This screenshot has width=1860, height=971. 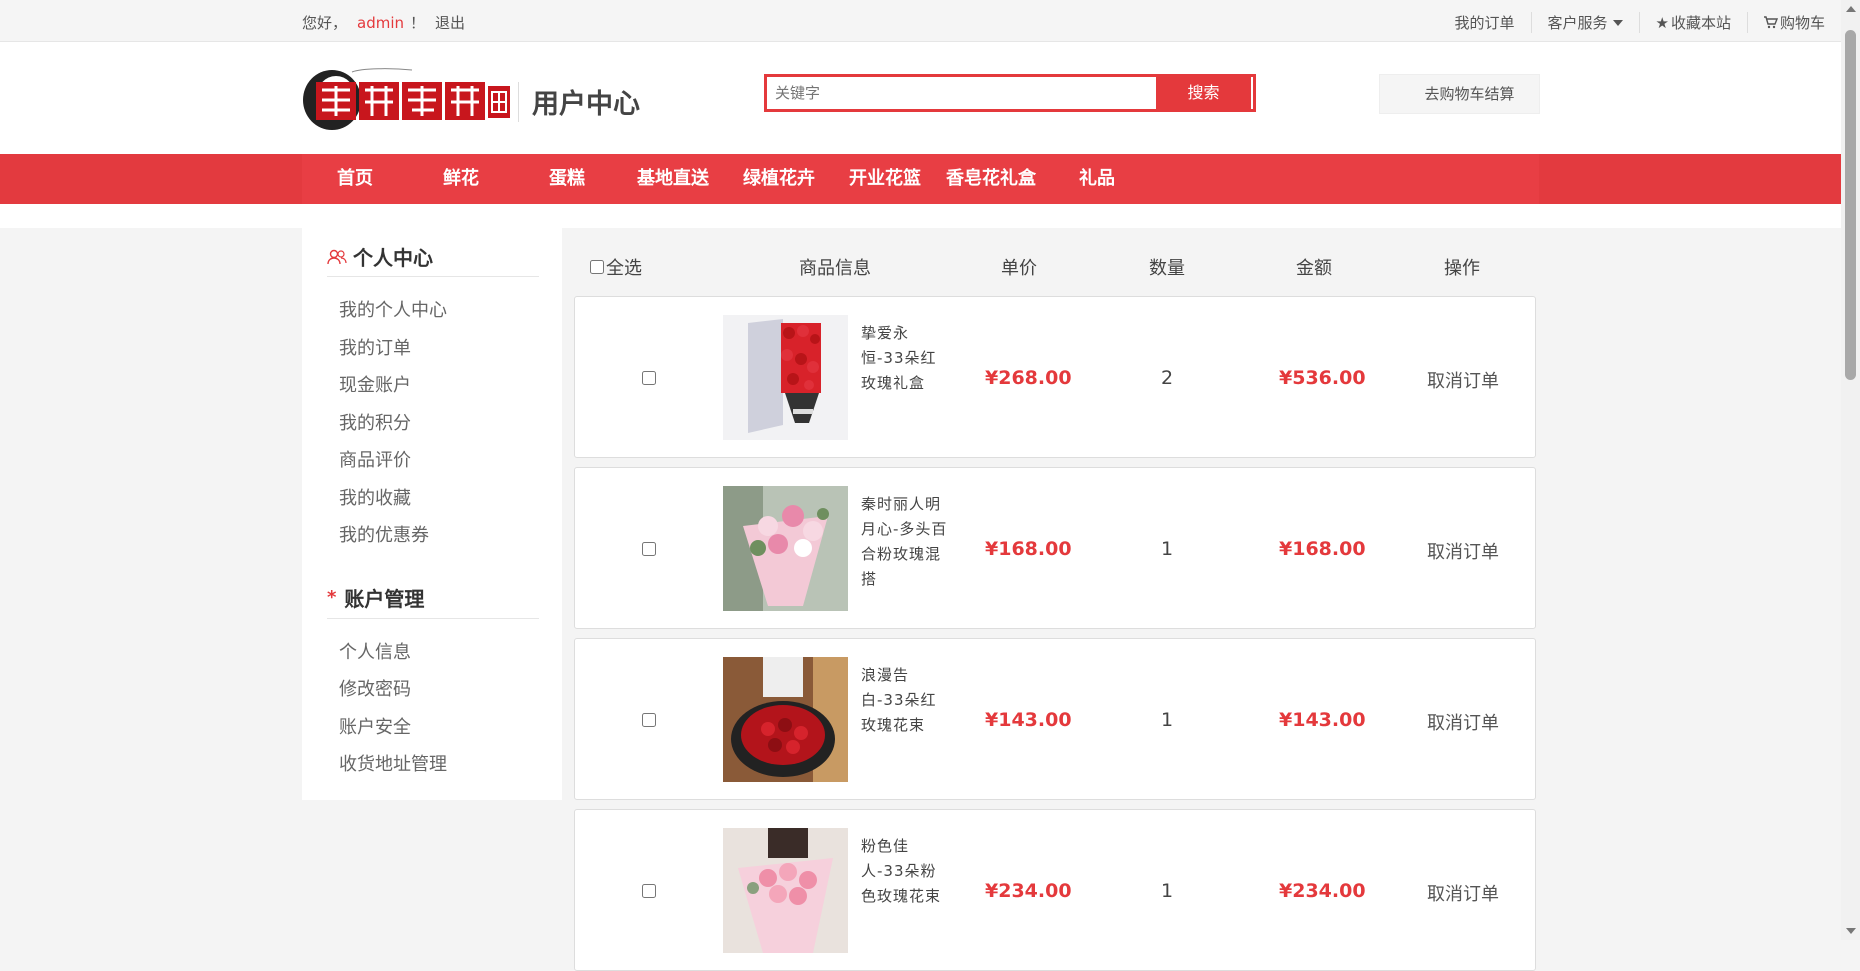 What do you see at coordinates (1577, 23) in the screenshot?
I see `customer-service-label: 客户服务` at bounding box center [1577, 23].